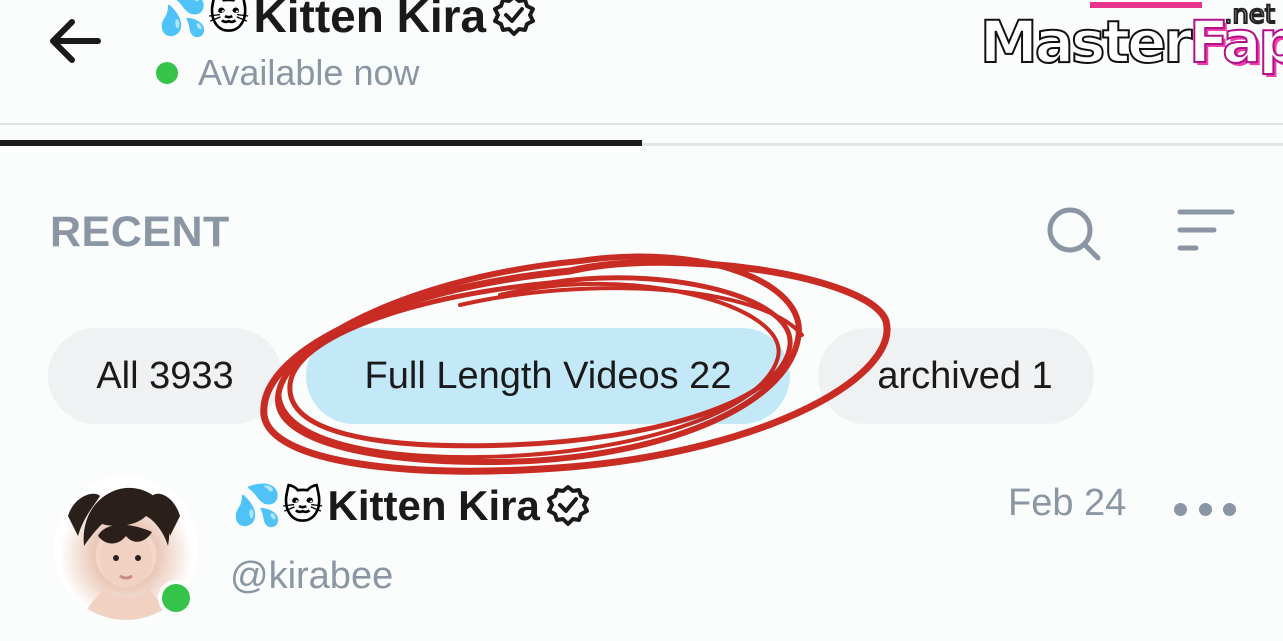 The image size is (1283, 641). Describe the element at coordinates (278, 506) in the screenshot. I see `author-emojis: 💦🐱` at that location.